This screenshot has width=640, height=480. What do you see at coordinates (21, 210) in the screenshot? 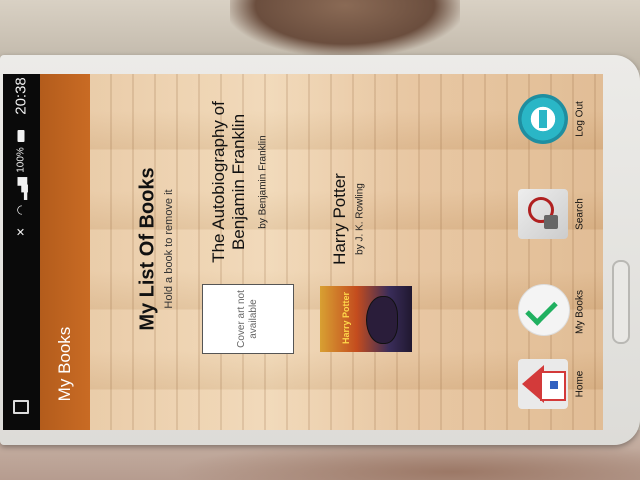
I see `wifi-icon: ◠` at bounding box center [21, 210].